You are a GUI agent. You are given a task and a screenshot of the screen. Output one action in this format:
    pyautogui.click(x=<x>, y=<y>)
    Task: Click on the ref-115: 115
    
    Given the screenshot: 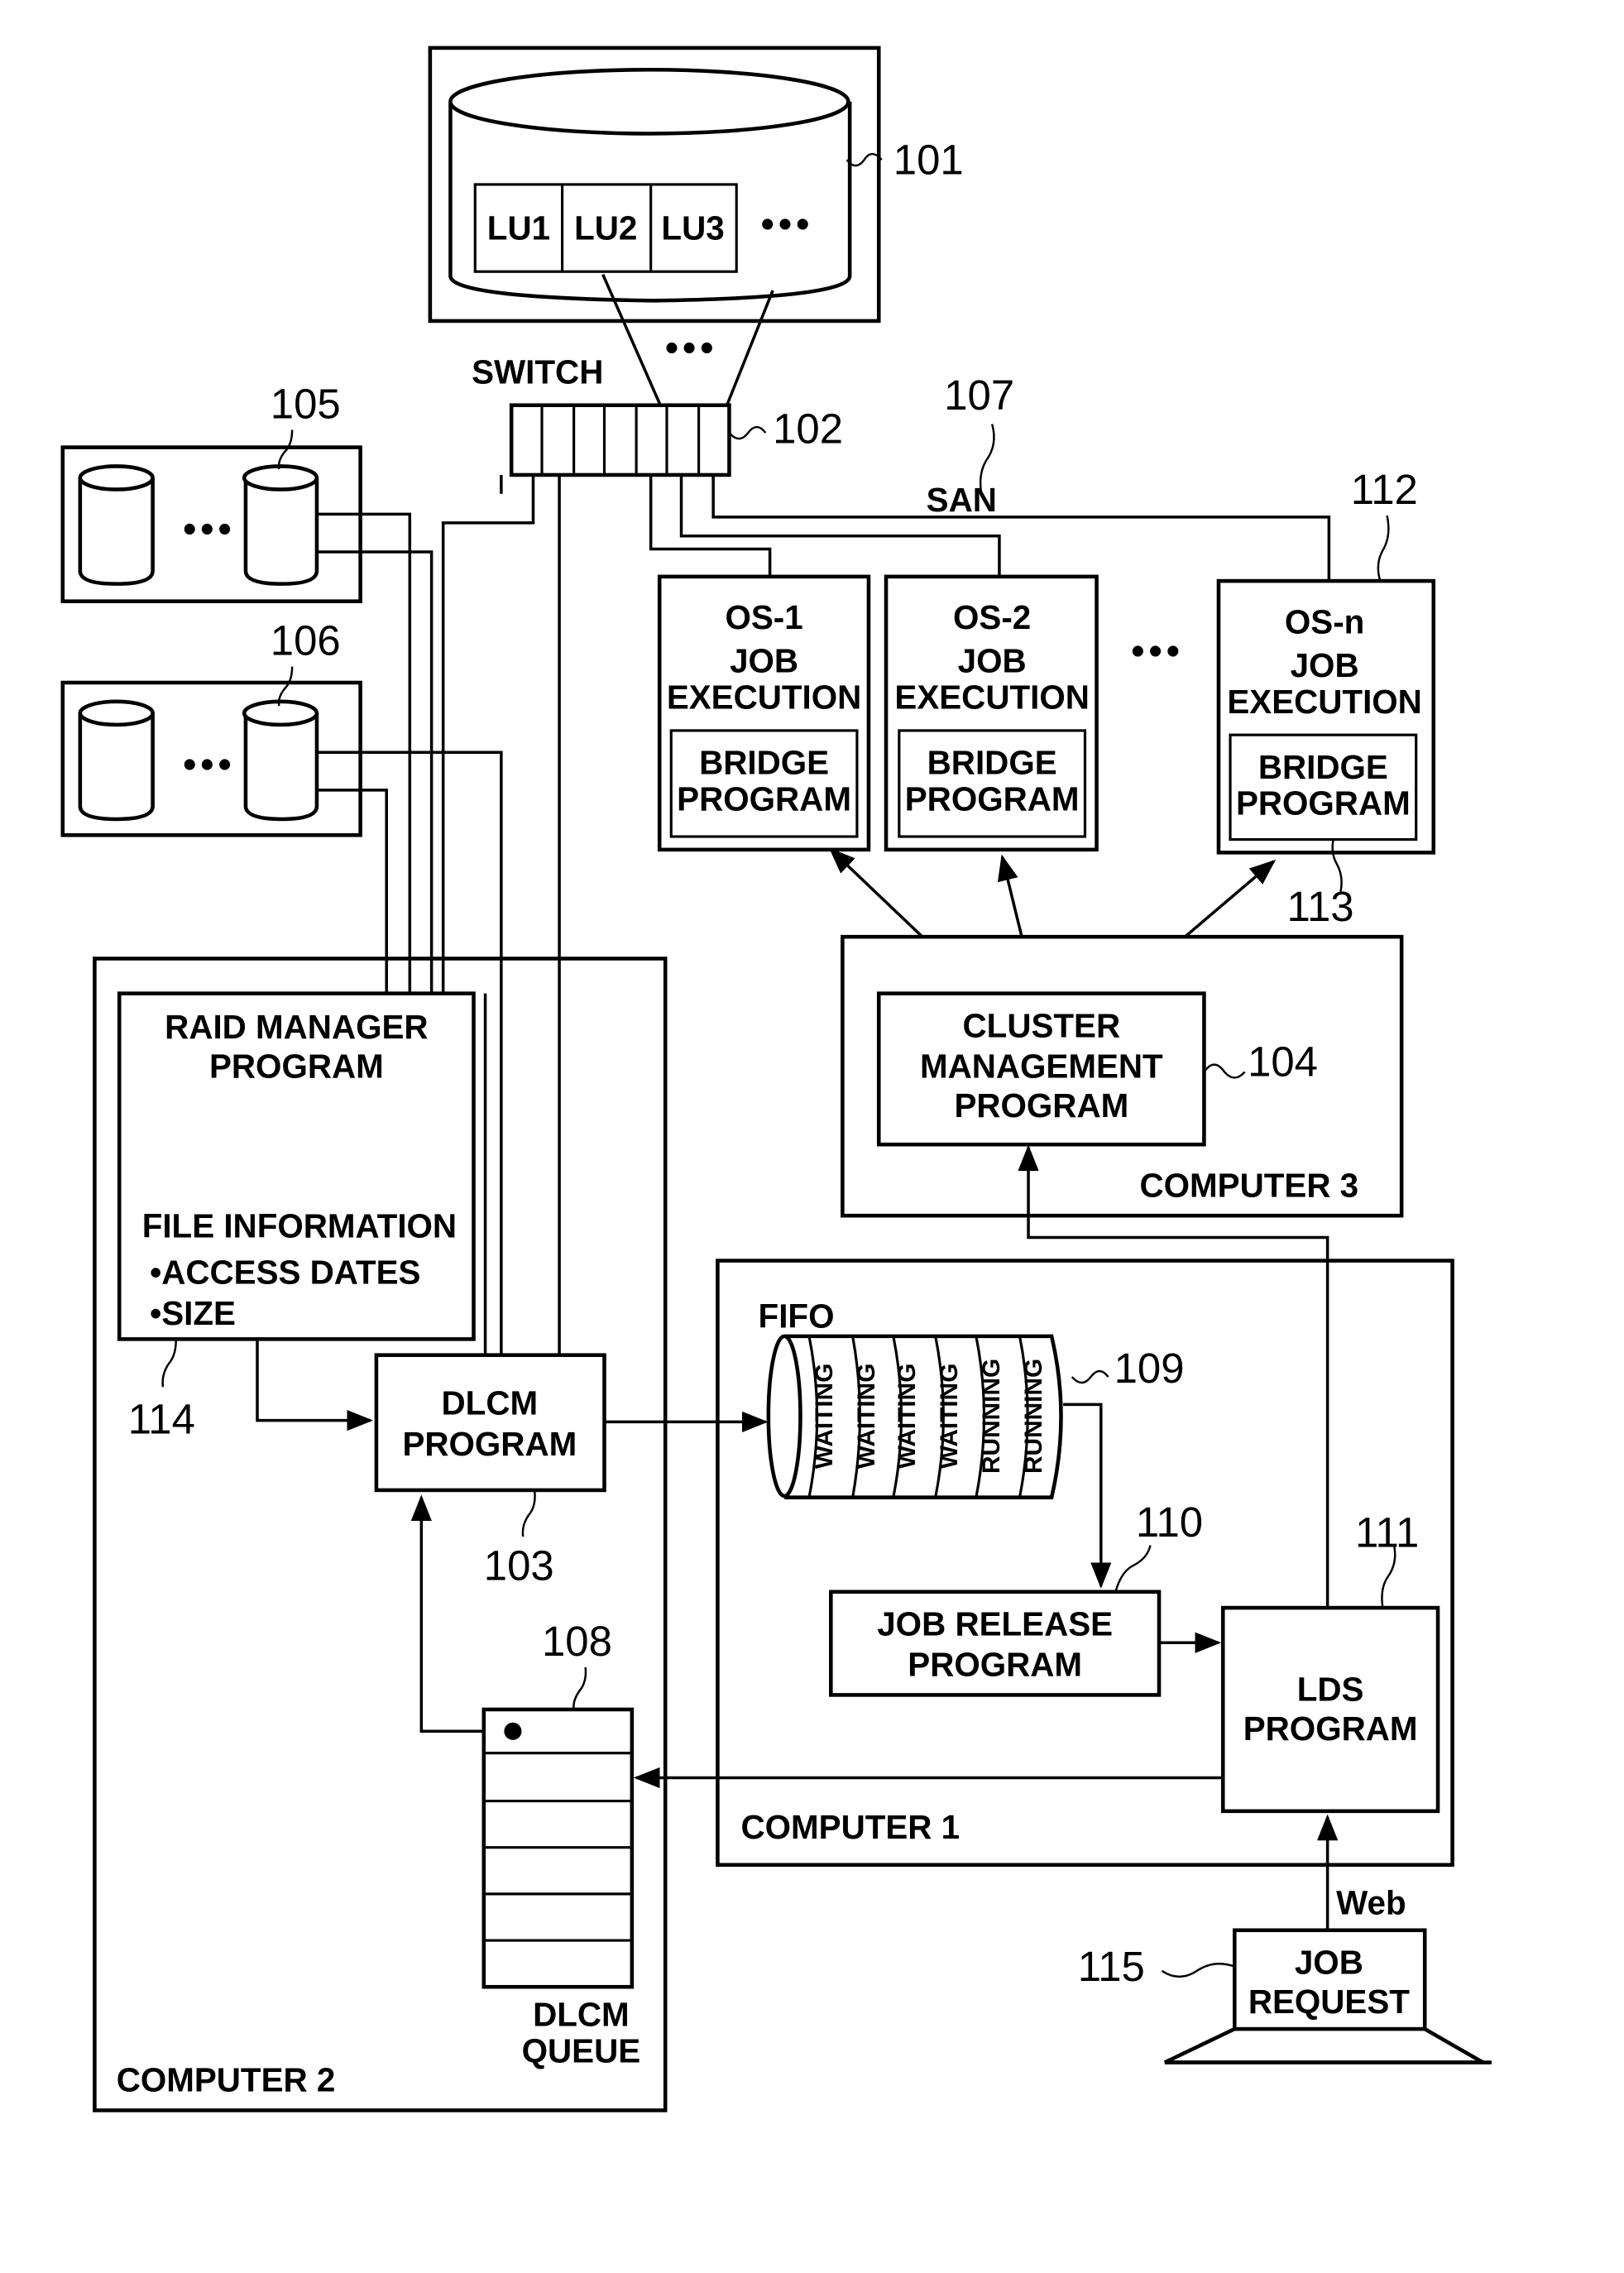 What is the action you would take?
    pyautogui.click(x=1111, y=1966)
    